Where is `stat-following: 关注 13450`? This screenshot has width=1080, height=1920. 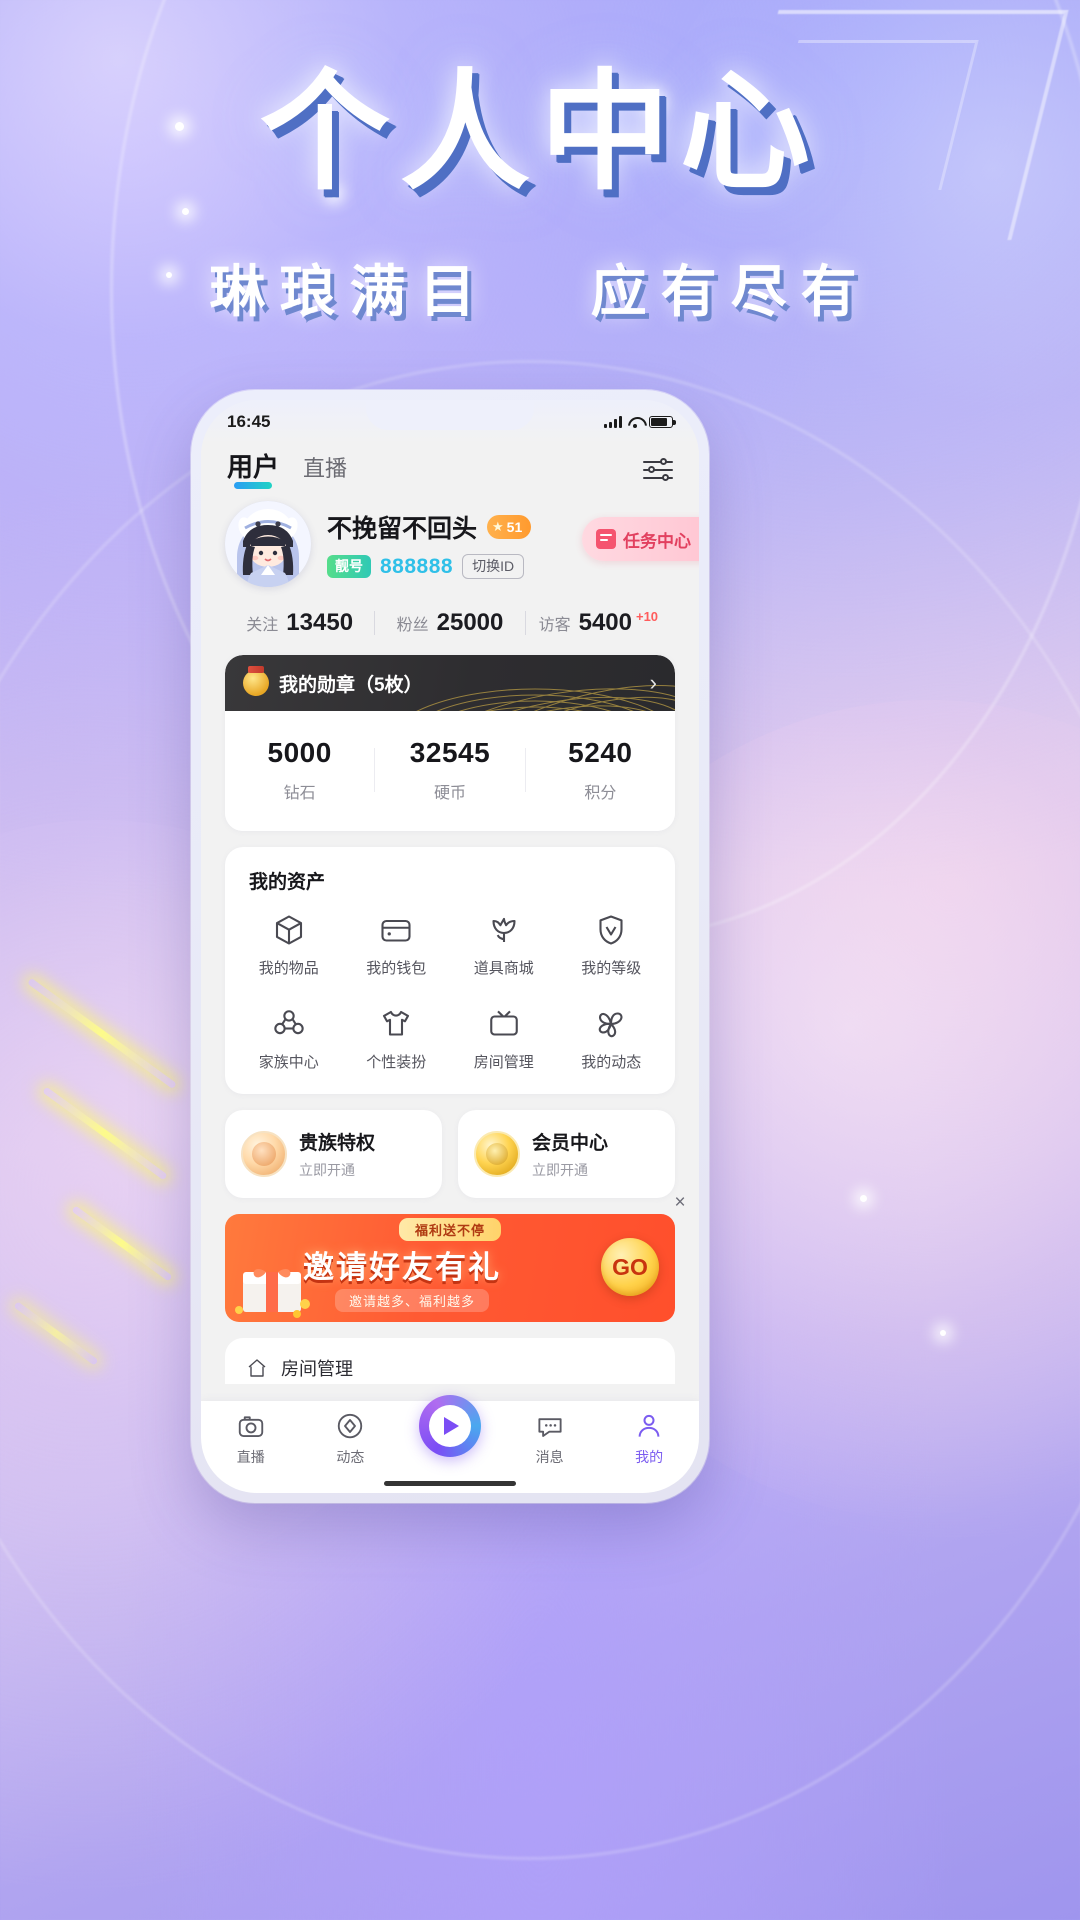
stat-following: 关注 13450 is located at coordinates (299, 623).